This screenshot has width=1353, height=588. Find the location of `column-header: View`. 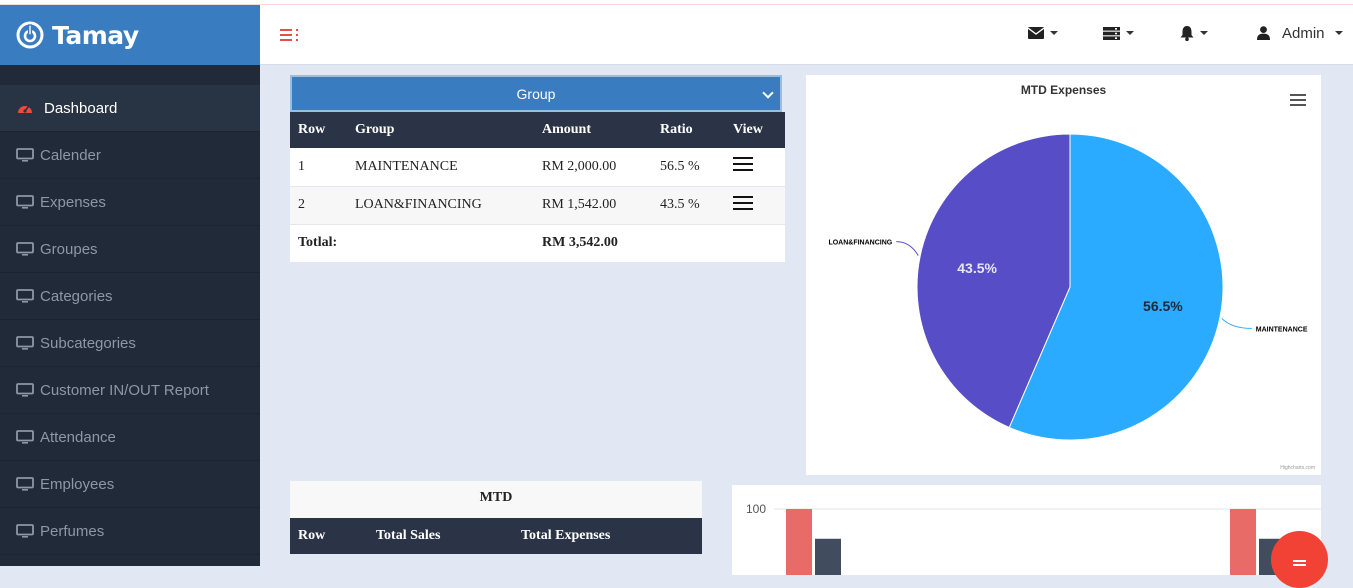

column-header: View is located at coordinates (755, 130).